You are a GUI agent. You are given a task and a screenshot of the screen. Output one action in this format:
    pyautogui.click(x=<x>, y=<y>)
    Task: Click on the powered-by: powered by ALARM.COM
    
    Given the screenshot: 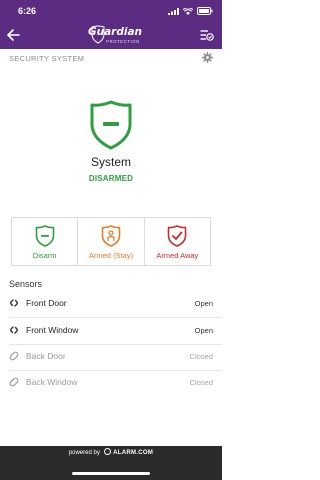 What is the action you would take?
    pyautogui.click(x=111, y=452)
    